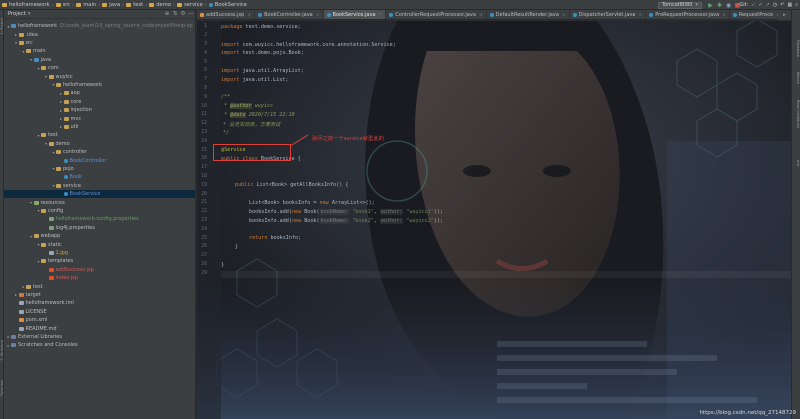 Image resolution: width=800 pixels, height=419 pixels. I want to click on git-update-icon: ↙, so click(753, 5).